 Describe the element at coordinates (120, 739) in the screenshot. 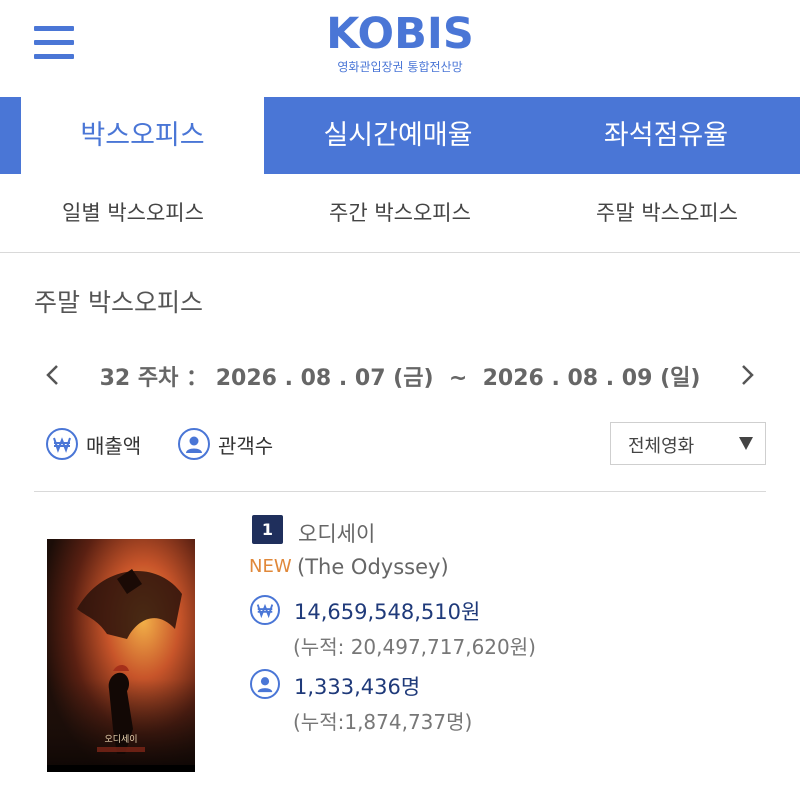

I see `poster-title-text: 오디세이` at that location.